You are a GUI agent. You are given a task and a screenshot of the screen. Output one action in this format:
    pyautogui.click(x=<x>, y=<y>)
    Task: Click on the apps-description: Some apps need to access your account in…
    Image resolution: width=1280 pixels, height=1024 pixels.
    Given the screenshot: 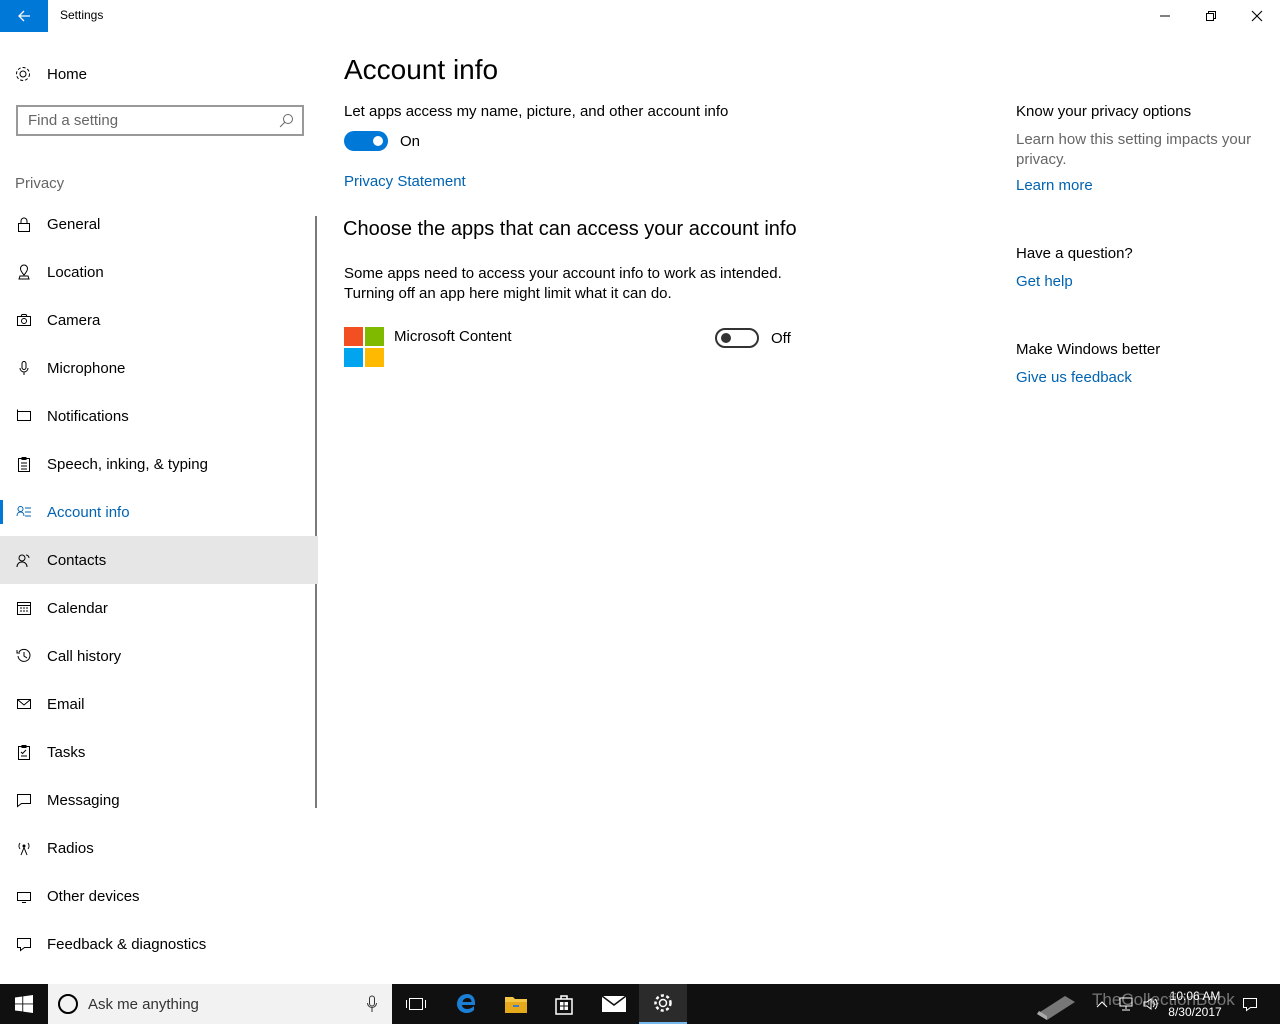 What is the action you would take?
    pyautogui.click(x=563, y=284)
    